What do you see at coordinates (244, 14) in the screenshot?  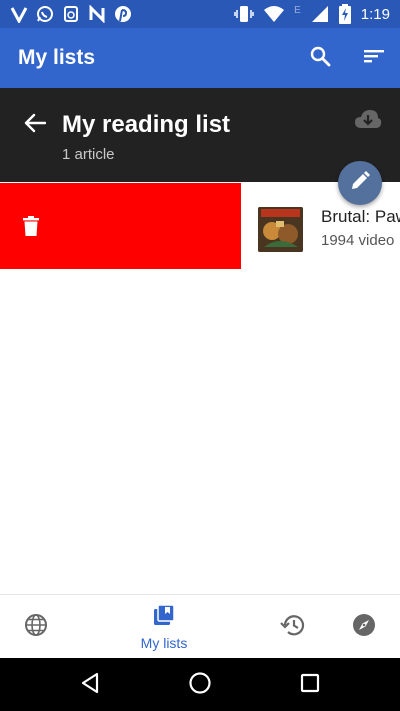 I see `vibrate-icon` at bounding box center [244, 14].